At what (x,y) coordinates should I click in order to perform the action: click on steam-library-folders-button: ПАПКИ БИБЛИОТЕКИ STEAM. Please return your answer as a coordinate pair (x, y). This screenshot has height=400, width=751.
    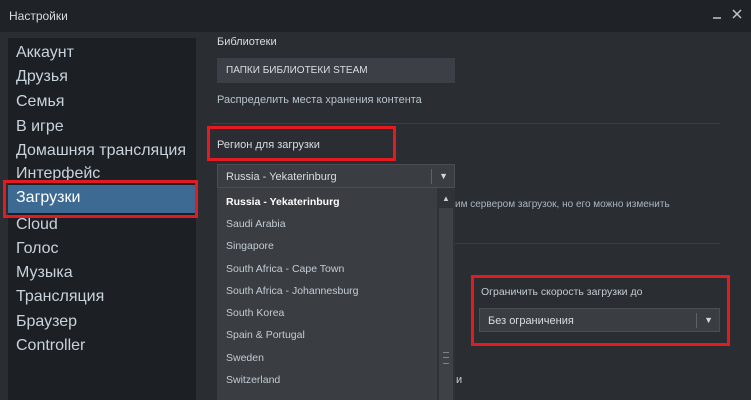
    Looking at the image, I should click on (336, 70).